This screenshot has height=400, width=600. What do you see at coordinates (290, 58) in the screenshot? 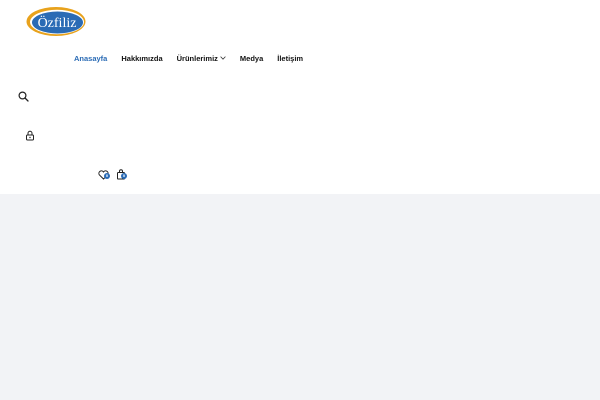
I see `nav-item-iletisim: İletişim` at bounding box center [290, 58].